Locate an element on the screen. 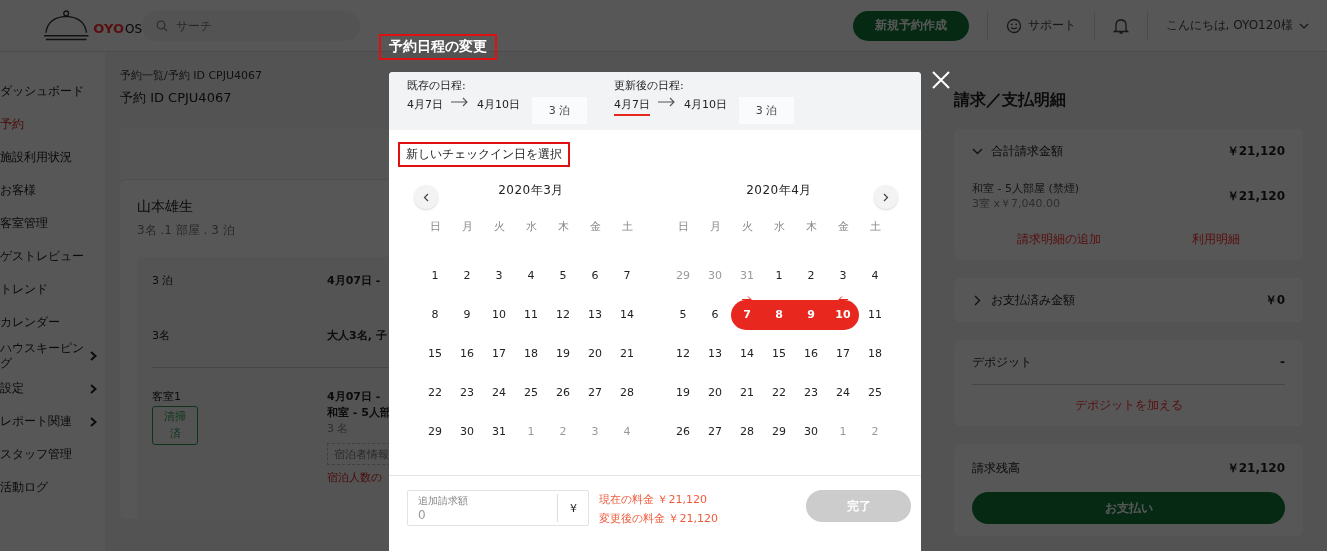 This screenshot has height=551, width=1327. guest-name: 山本雄生 is located at coordinates (165, 207).